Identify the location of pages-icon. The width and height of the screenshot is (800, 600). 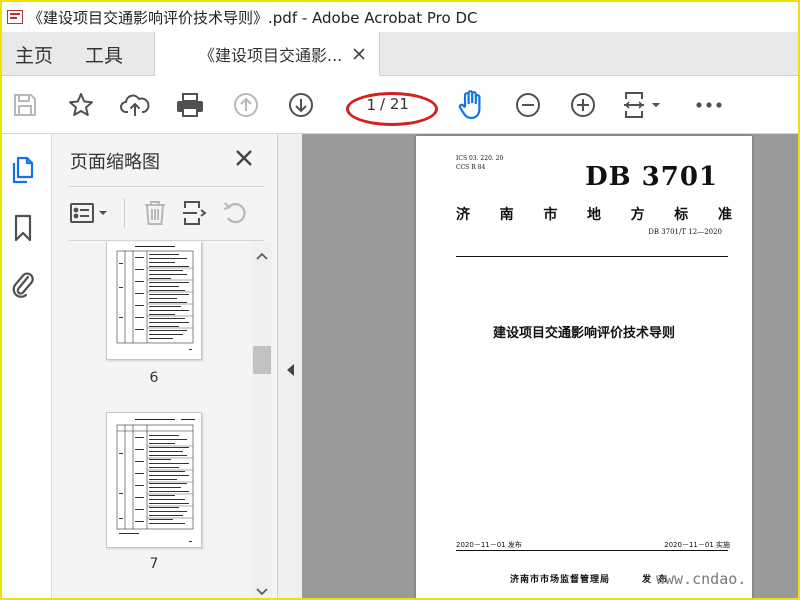
(23, 170).